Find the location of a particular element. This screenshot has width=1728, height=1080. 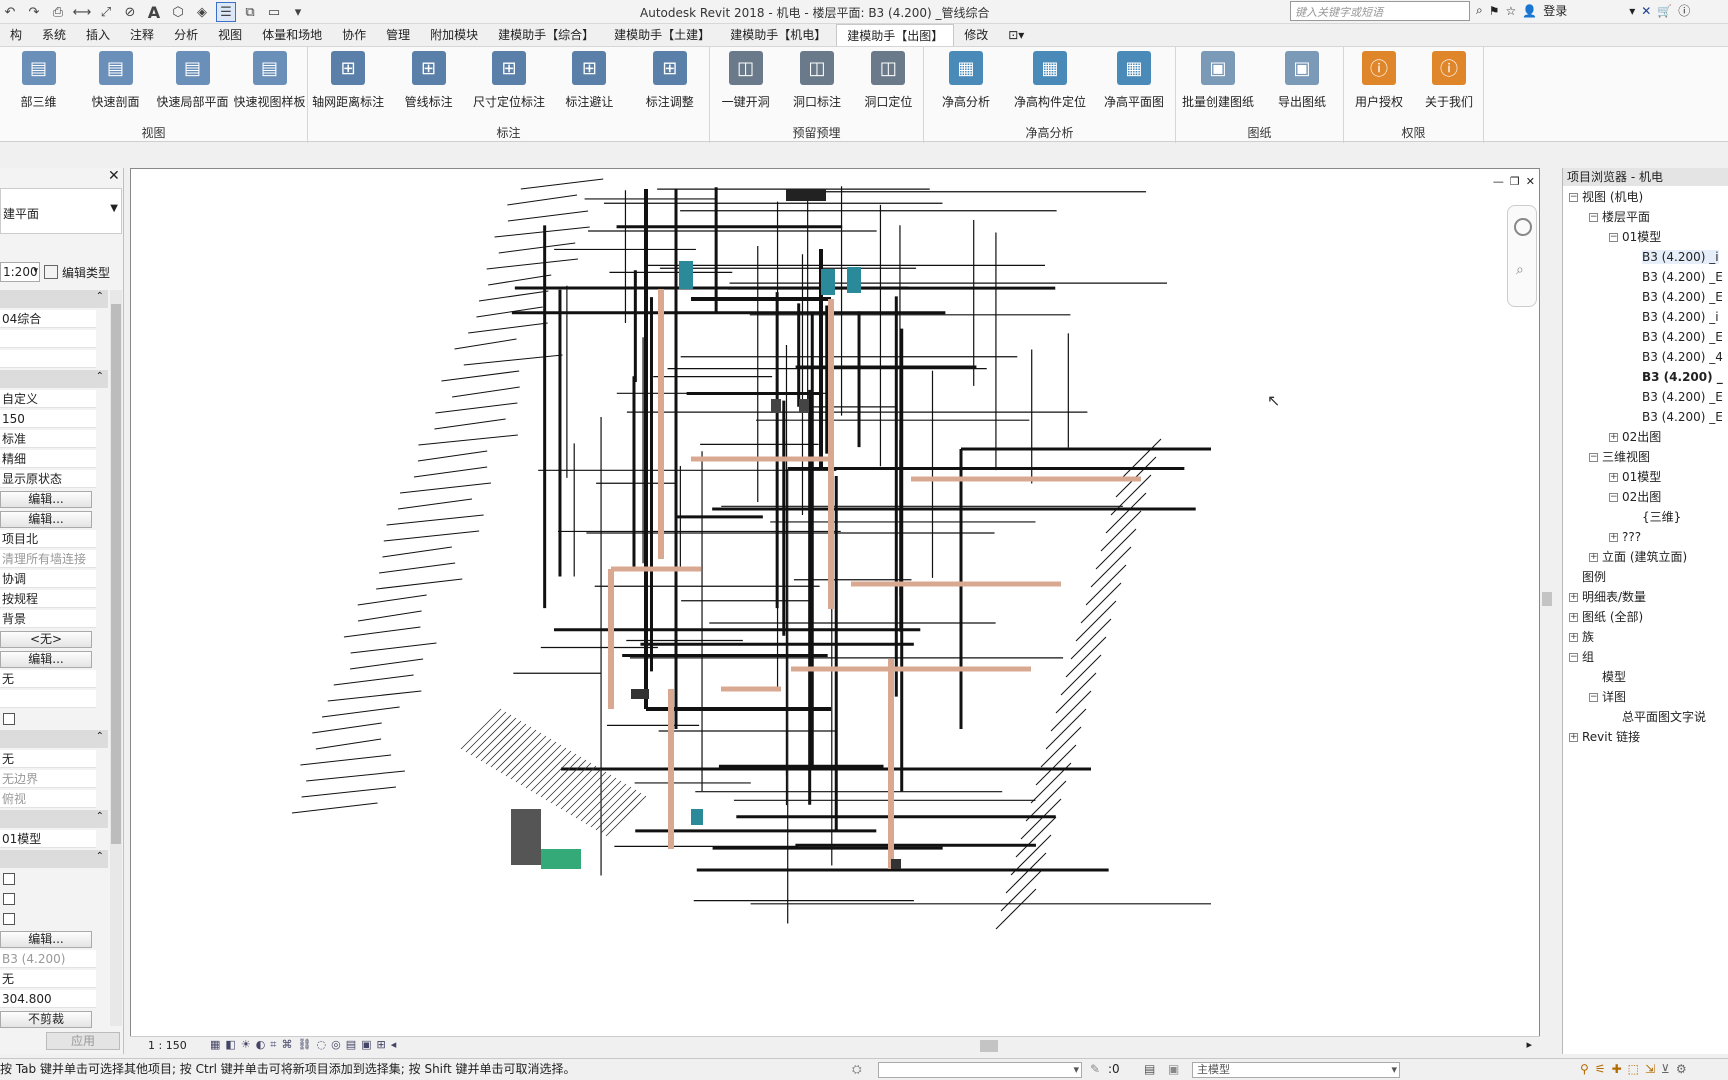

property-value: 背景 is located at coordinates (48, 619).